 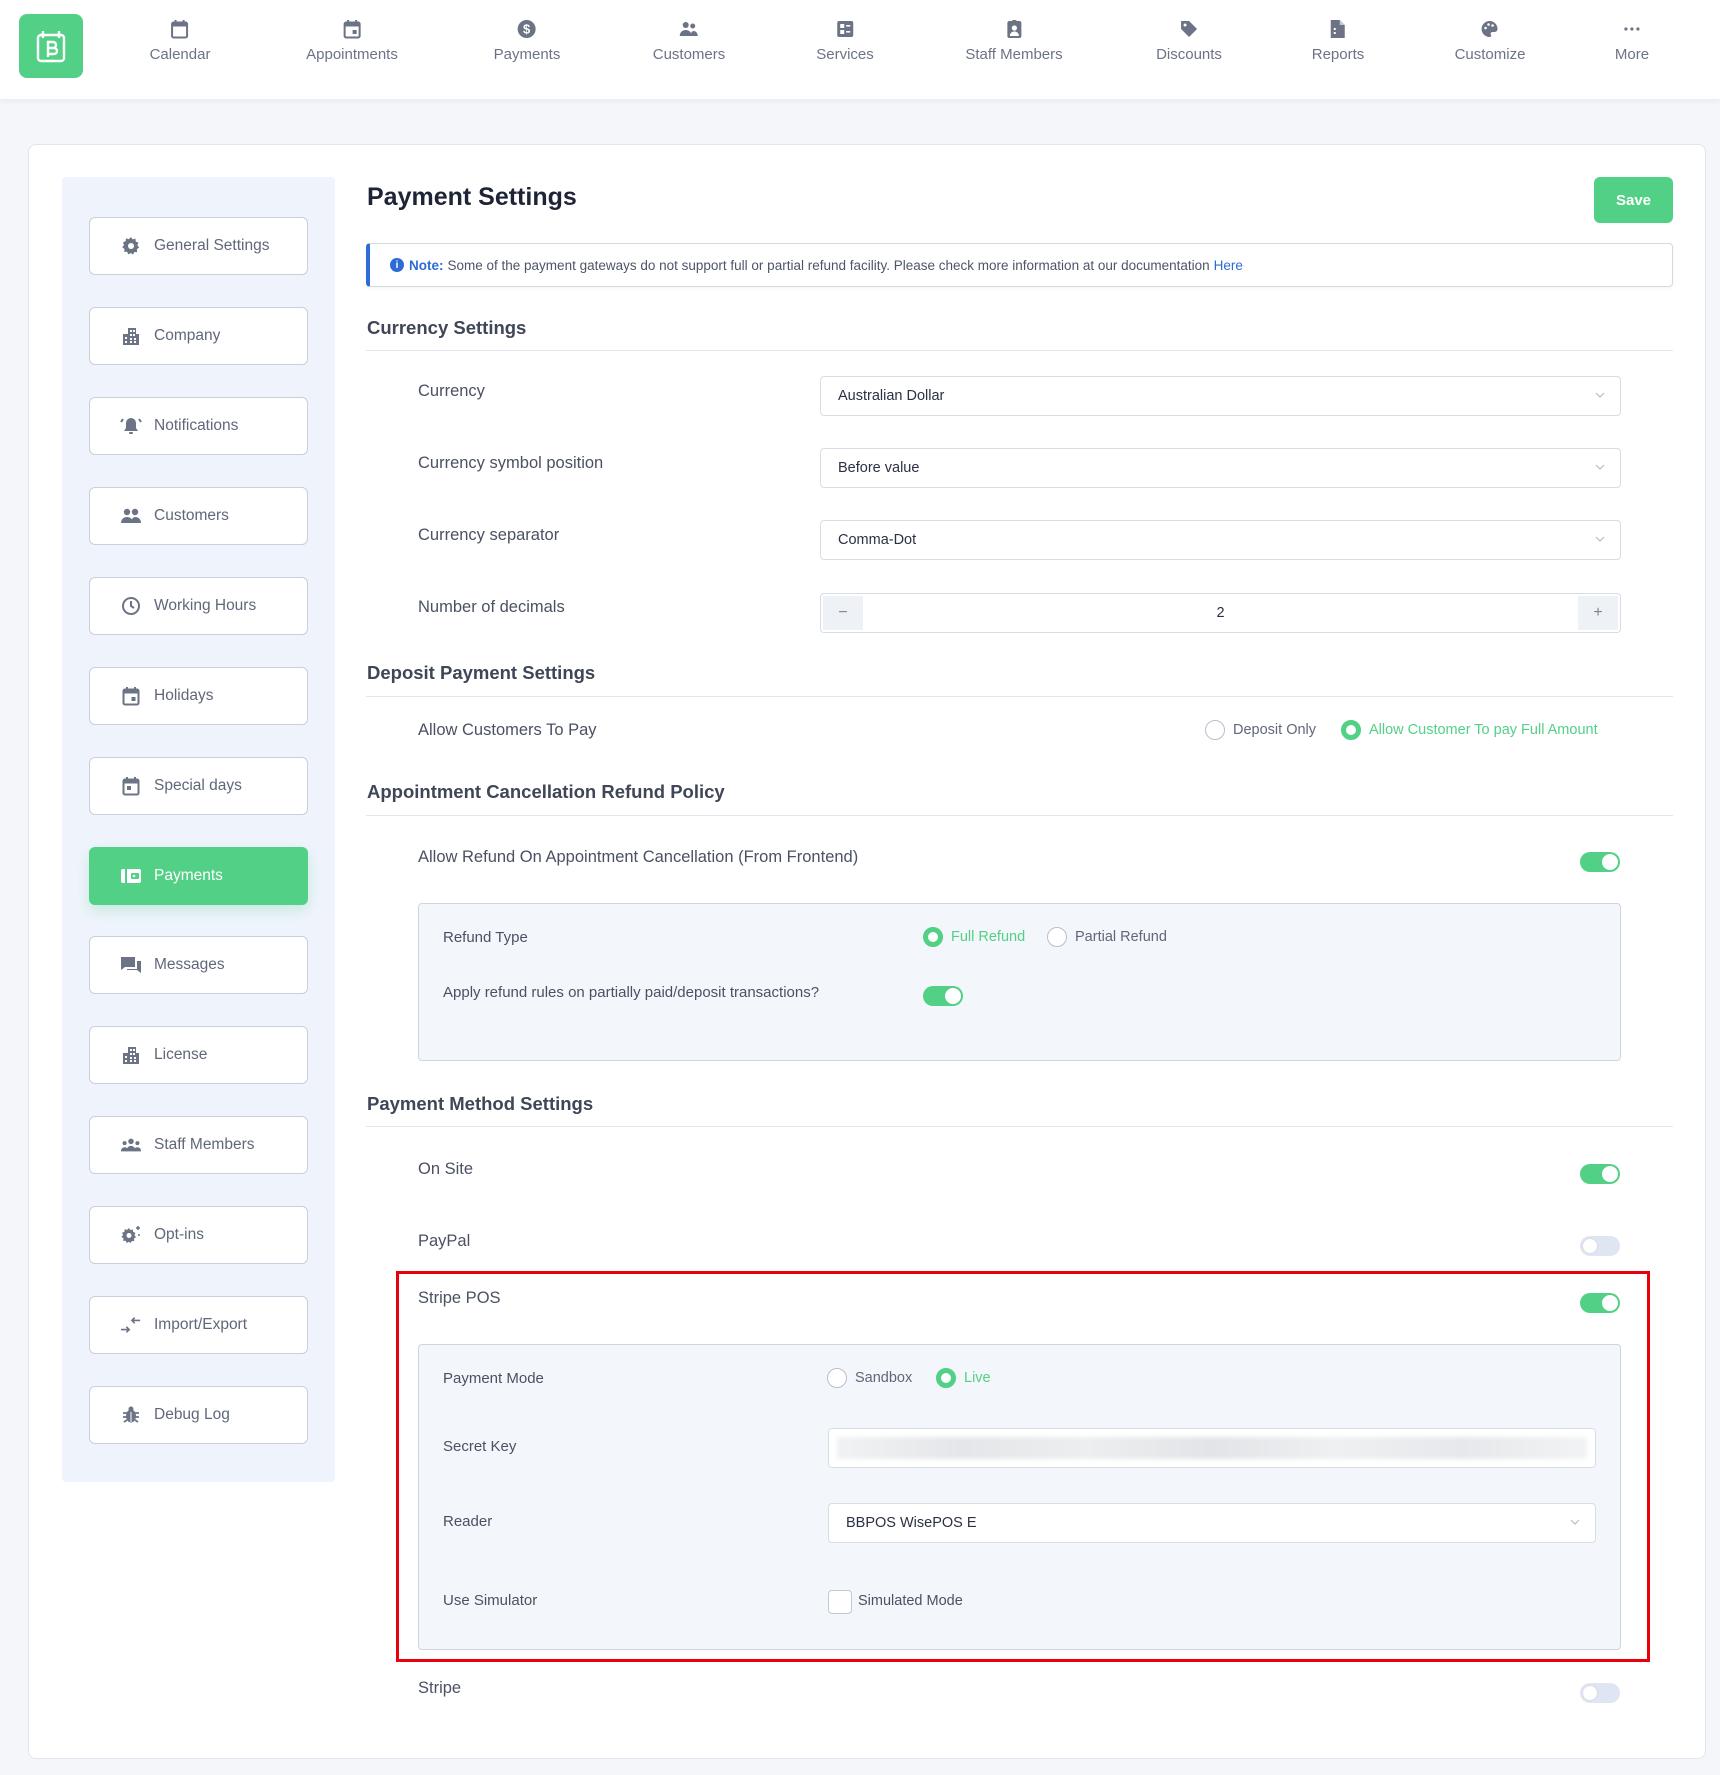 I want to click on radio-sandbox: Sandbox, so click(x=869, y=1378).